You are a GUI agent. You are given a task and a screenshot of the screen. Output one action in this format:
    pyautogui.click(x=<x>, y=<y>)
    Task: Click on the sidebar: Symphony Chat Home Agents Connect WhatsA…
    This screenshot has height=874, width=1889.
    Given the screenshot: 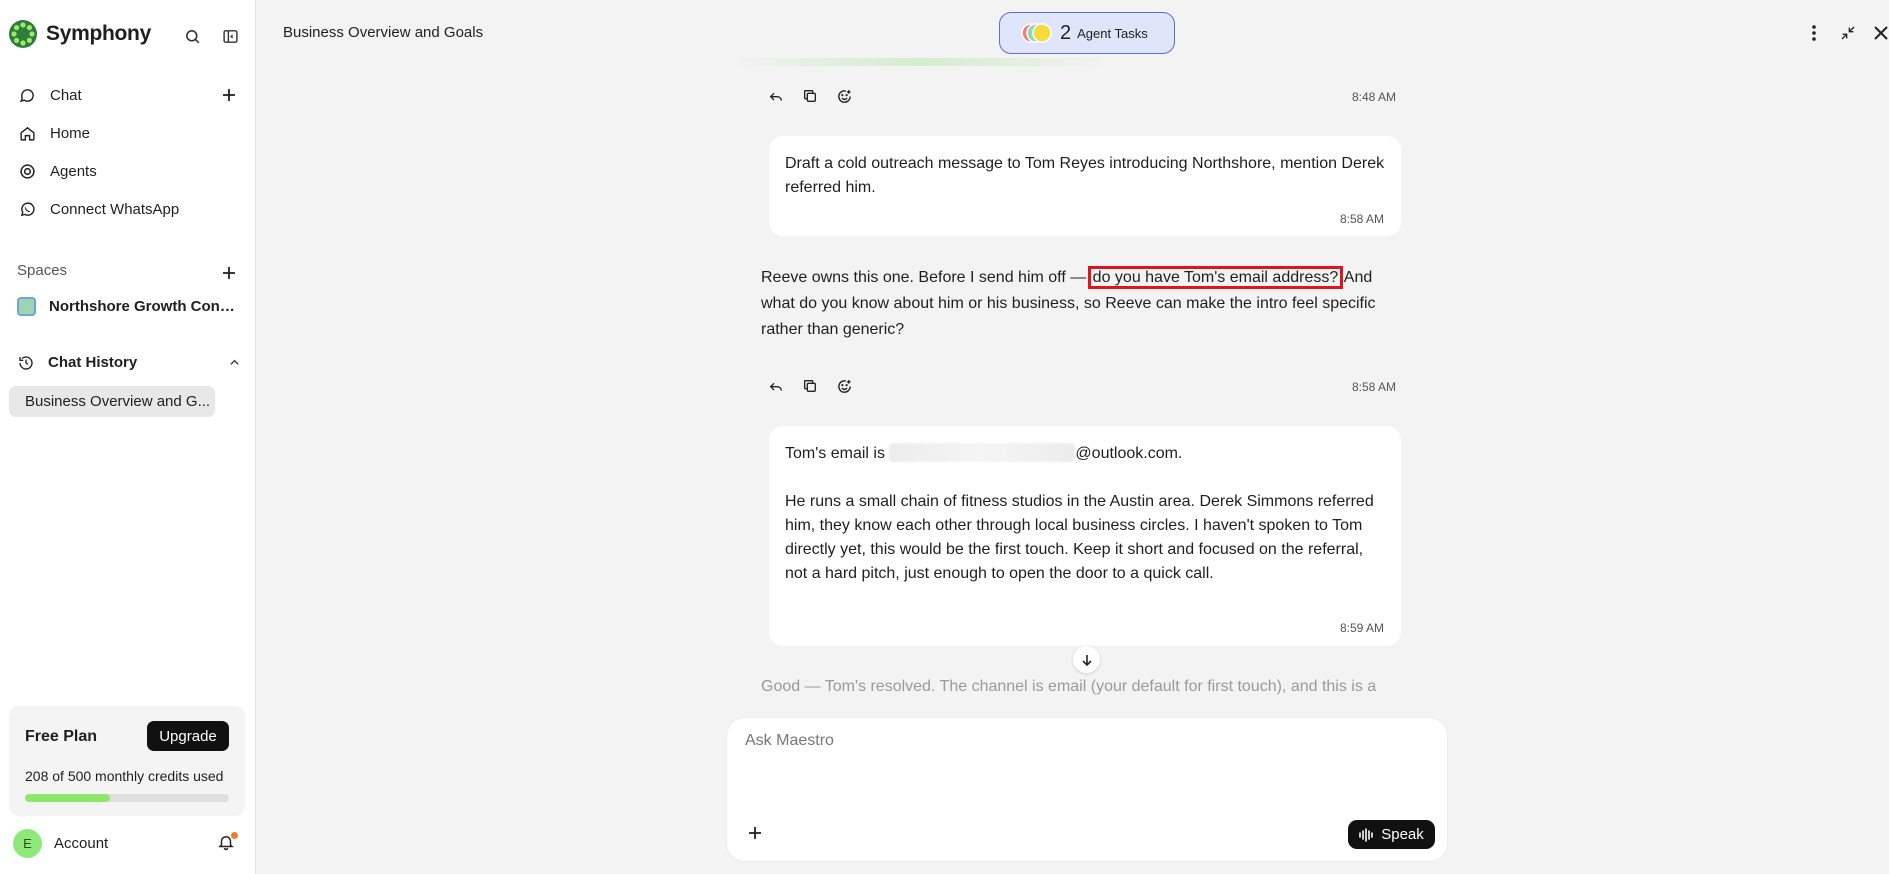 What is the action you would take?
    pyautogui.click(x=128, y=437)
    